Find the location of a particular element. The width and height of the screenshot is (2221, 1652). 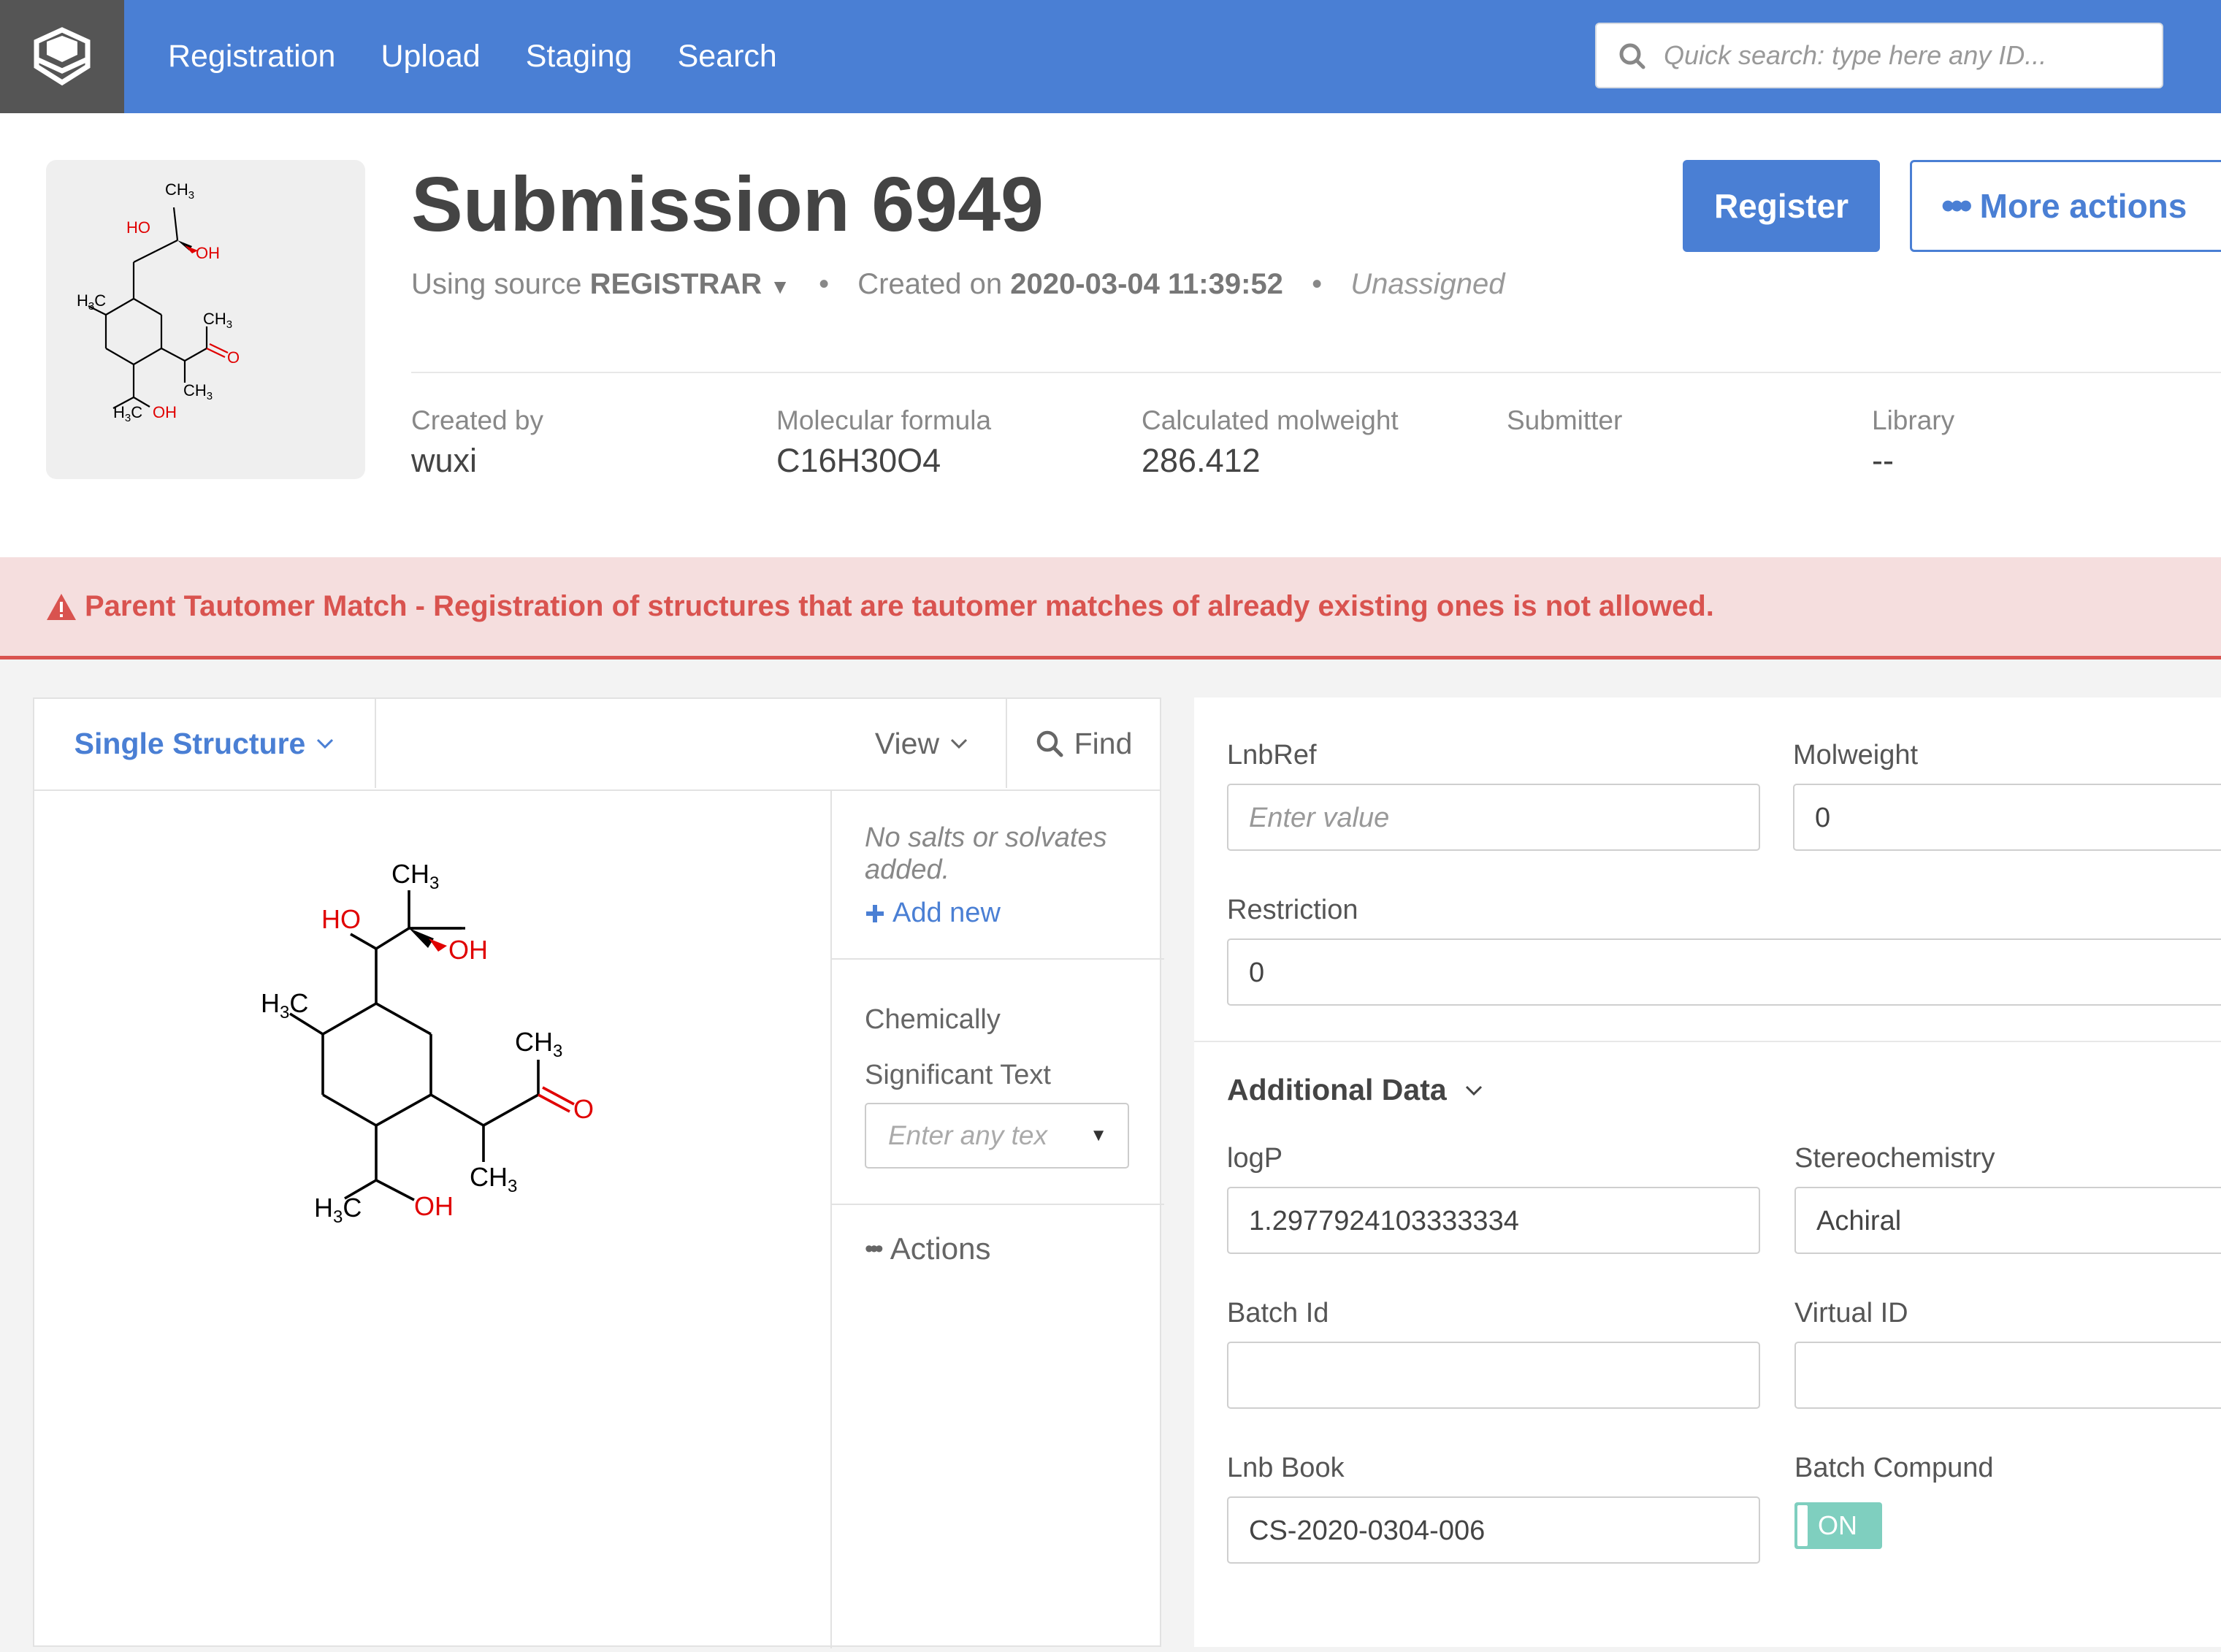

cst-label-line1: Chemically is located at coordinates (933, 1019).